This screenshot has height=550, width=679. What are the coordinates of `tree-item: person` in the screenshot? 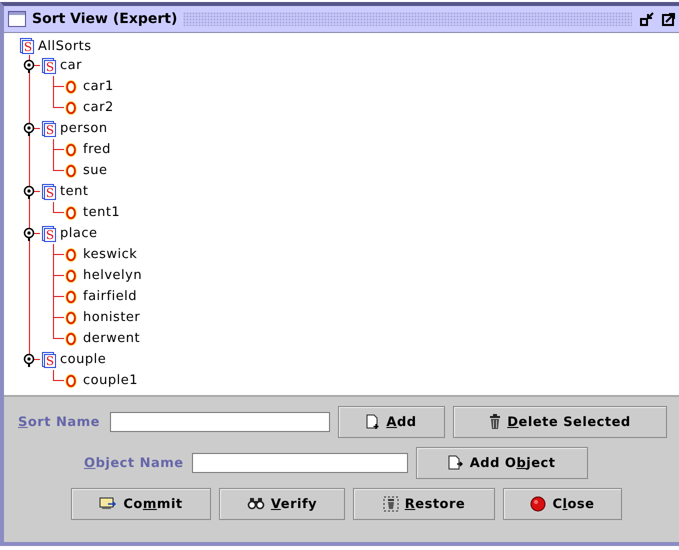 It's located at (84, 128).